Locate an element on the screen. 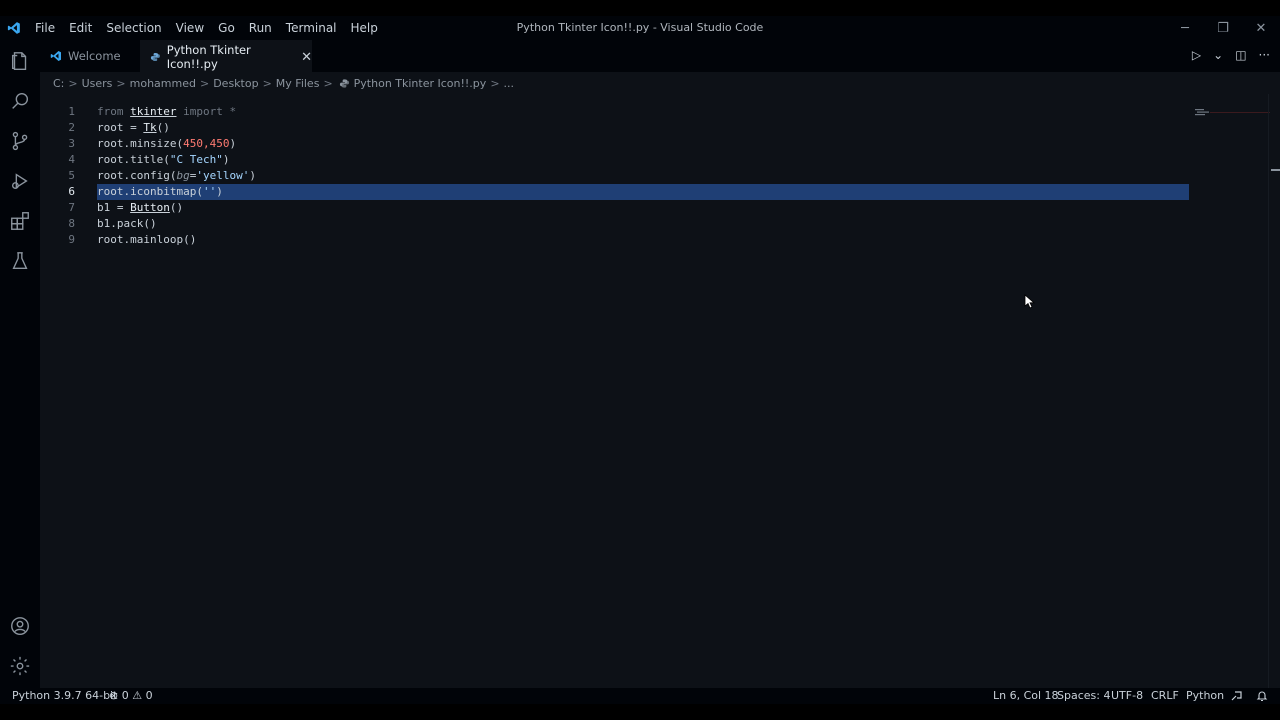 The height and width of the screenshot is (720, 1280). run-debug-icon is located at coordinates (20, 181).